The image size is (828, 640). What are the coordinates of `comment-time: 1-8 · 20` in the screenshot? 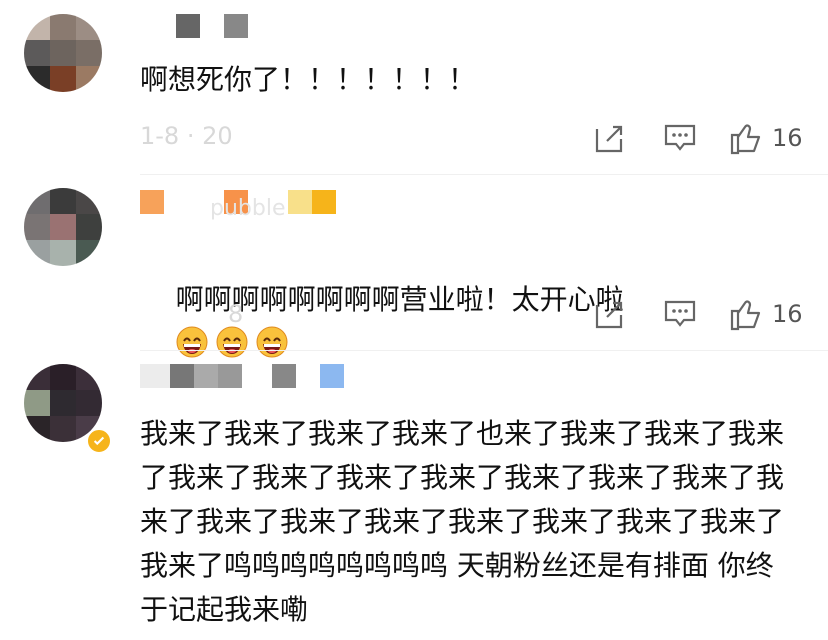 It's located at (186, 136).